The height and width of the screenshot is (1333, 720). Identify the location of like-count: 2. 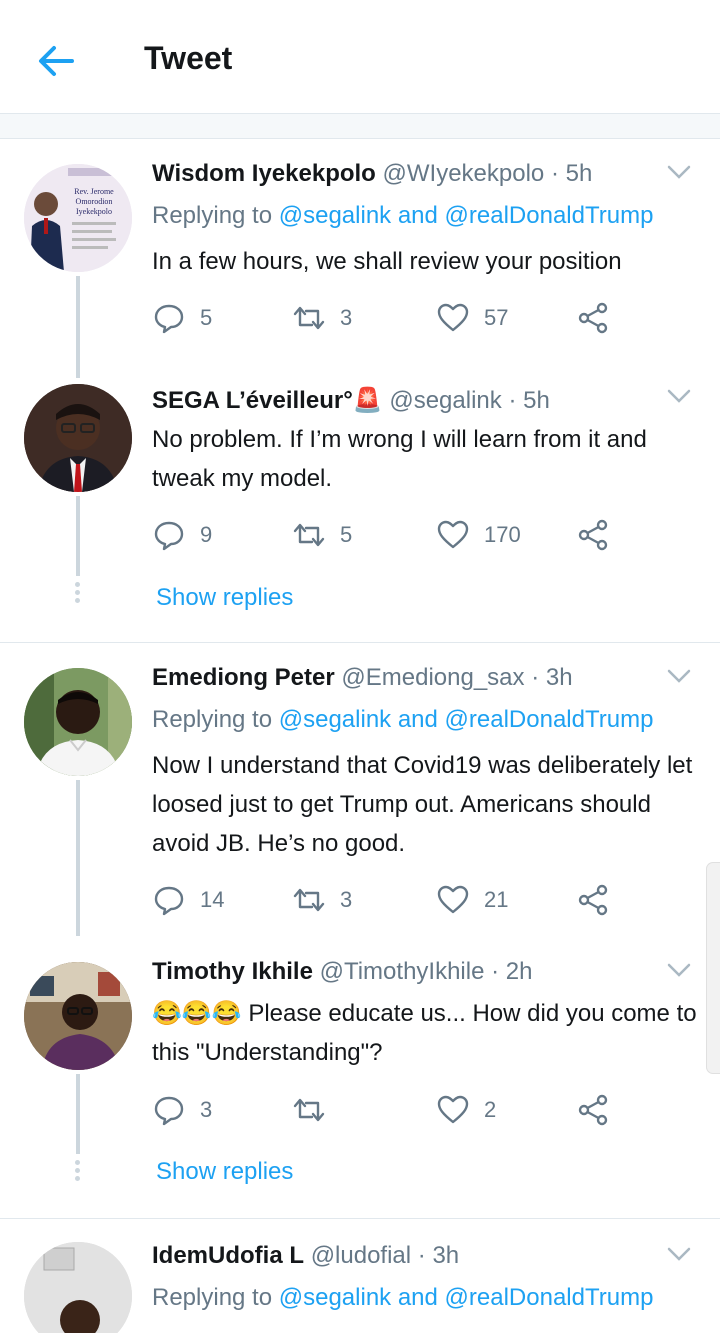
(490, 1109).